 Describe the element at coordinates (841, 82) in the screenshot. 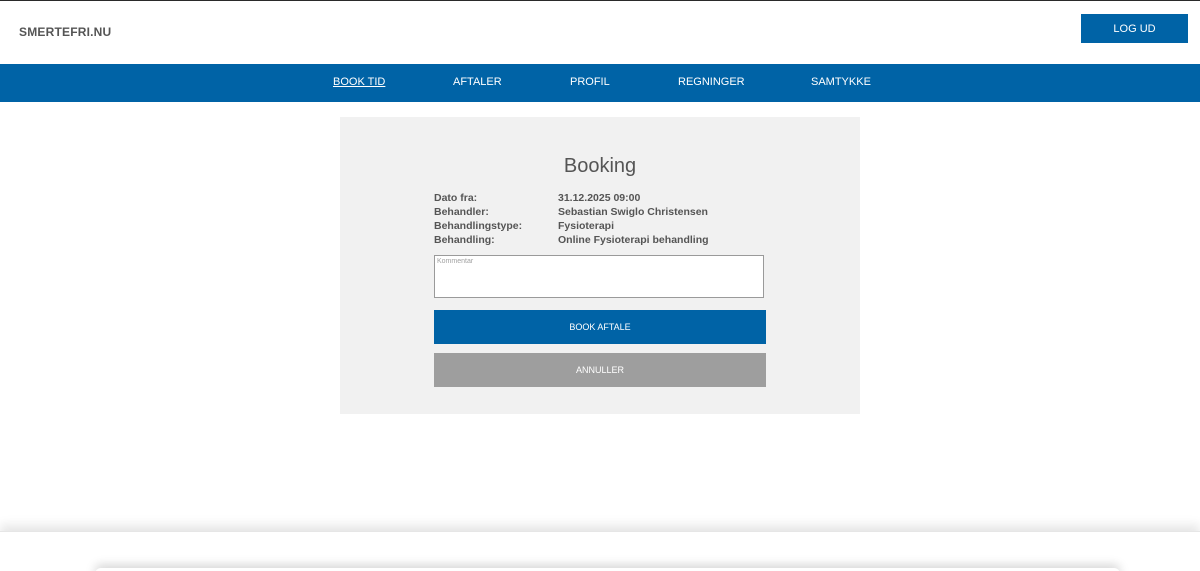

I see `nav-item-samtykke: SAMTYKKE` at that location.